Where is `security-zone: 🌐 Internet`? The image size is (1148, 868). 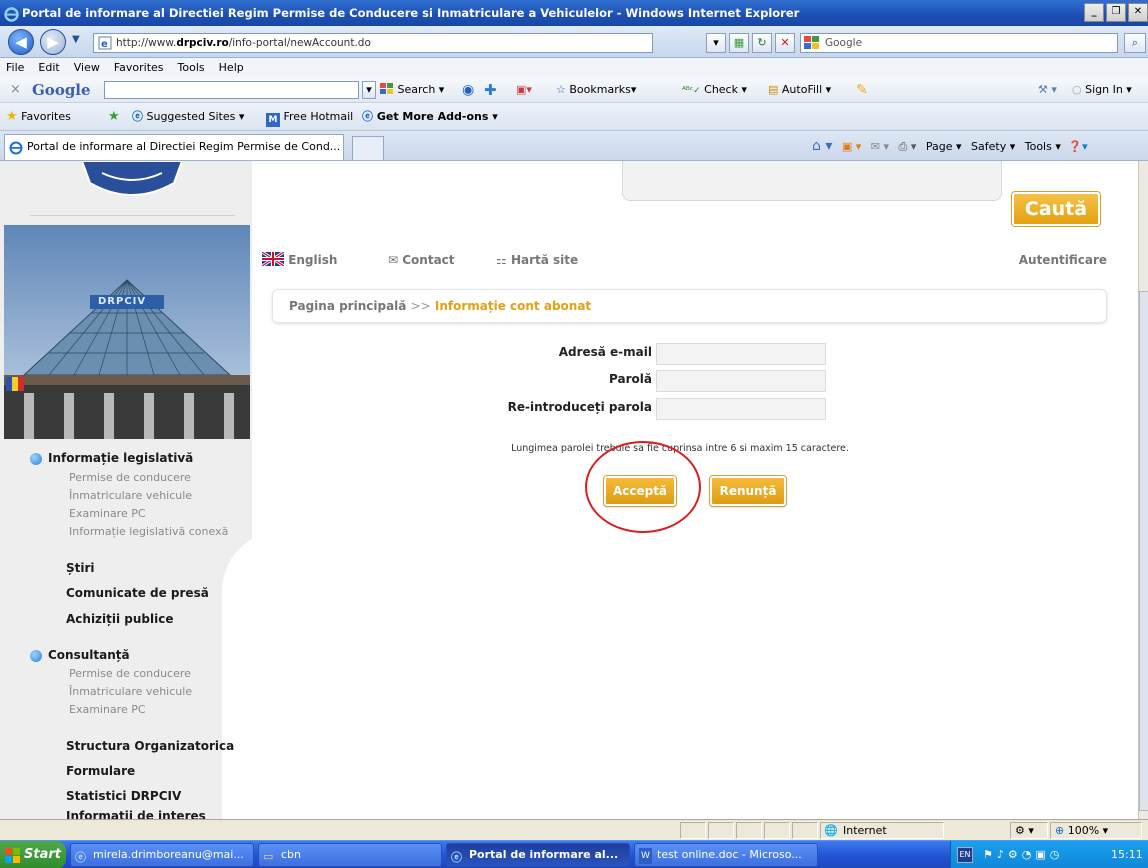 security-zone: 🌐 Internet is located at coordinates (882, 830).